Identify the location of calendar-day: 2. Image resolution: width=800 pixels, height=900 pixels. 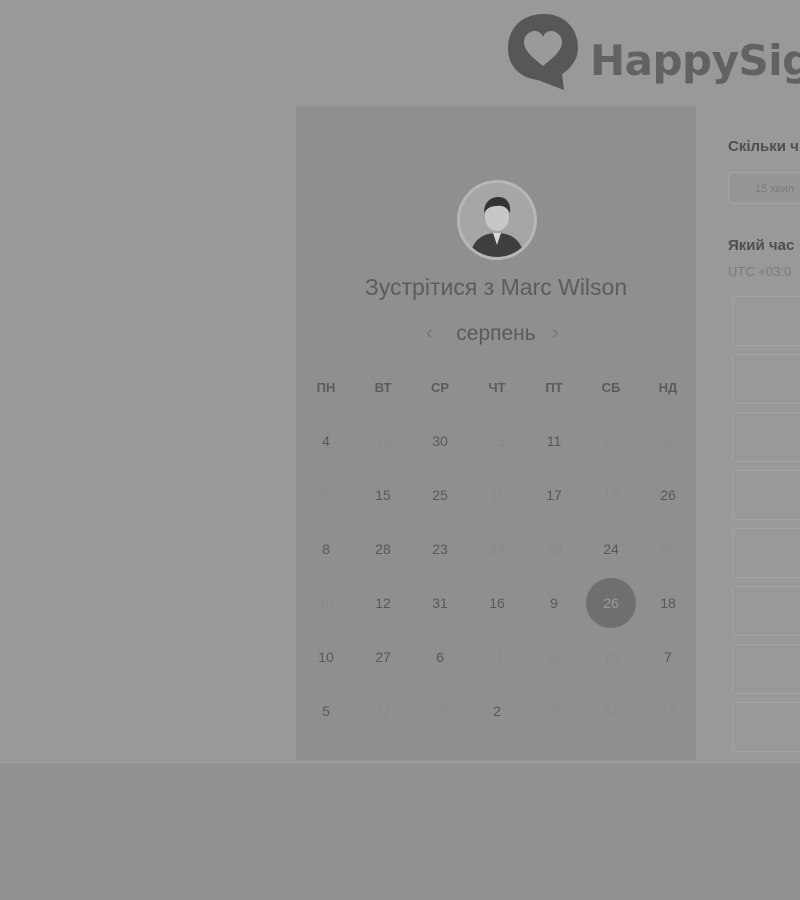
(497, 711).